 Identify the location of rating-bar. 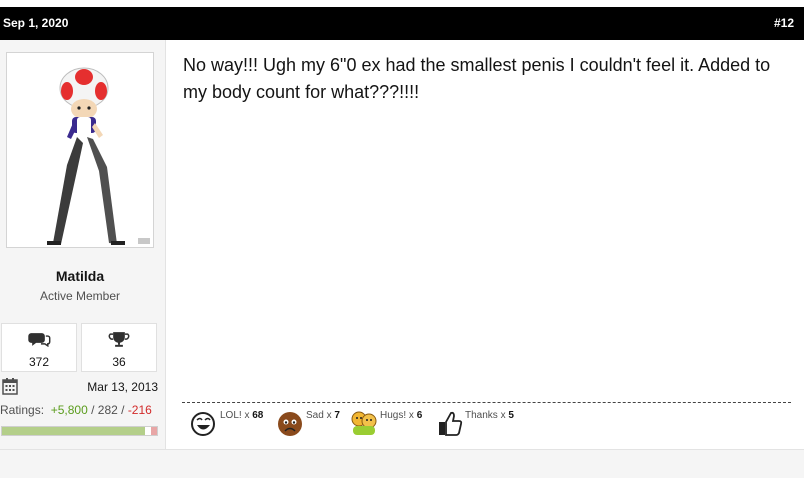
(79, 431).